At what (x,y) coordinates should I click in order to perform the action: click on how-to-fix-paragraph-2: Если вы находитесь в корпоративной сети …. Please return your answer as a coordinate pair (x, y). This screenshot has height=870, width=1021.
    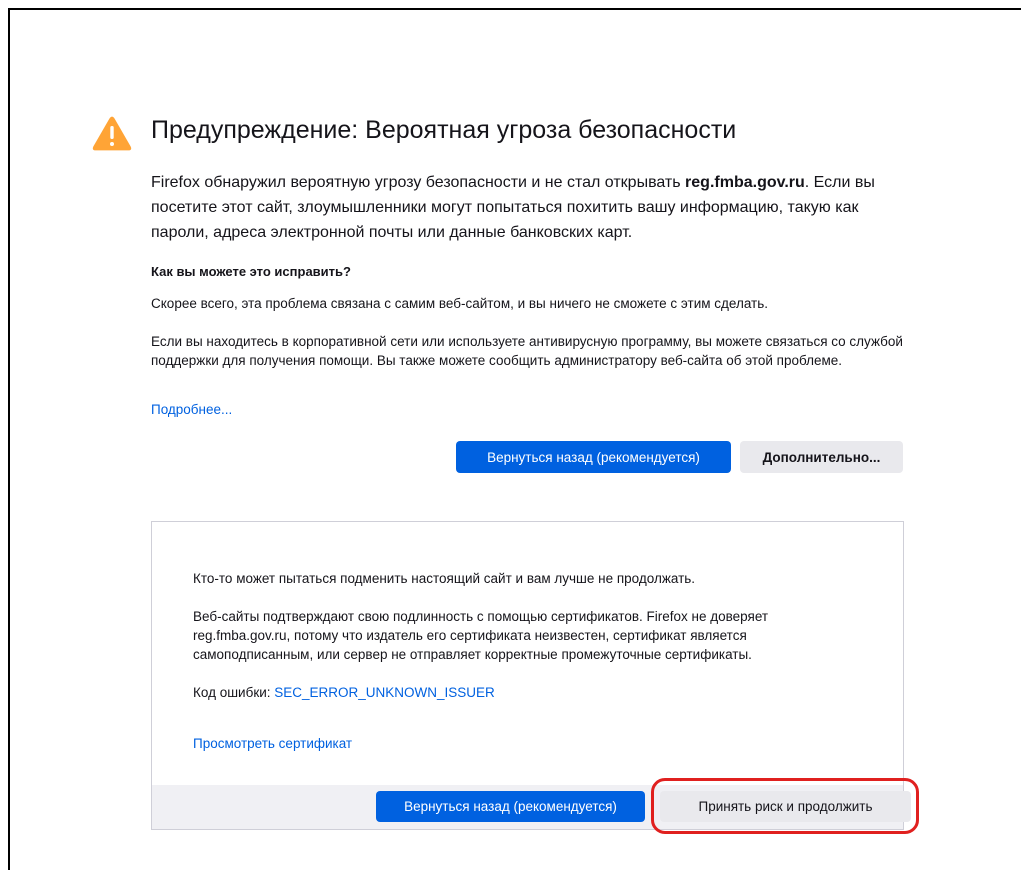
    Looking at the image, I should click on (527, 351).